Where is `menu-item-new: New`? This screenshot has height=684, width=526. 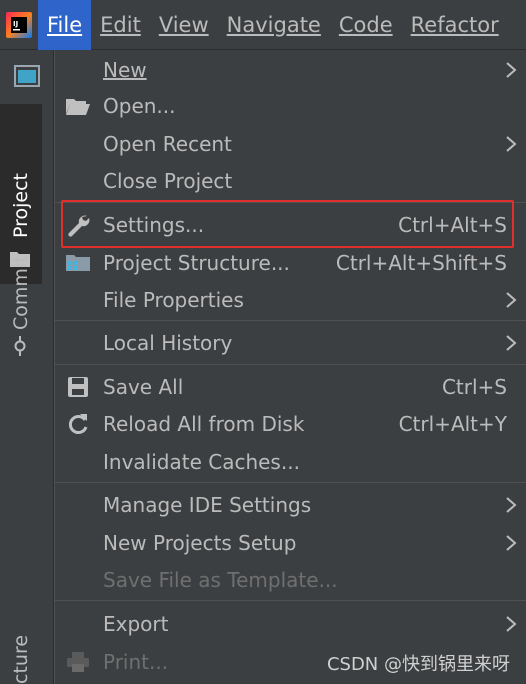
menu-item-new: New is located at coordinates (290, 70).